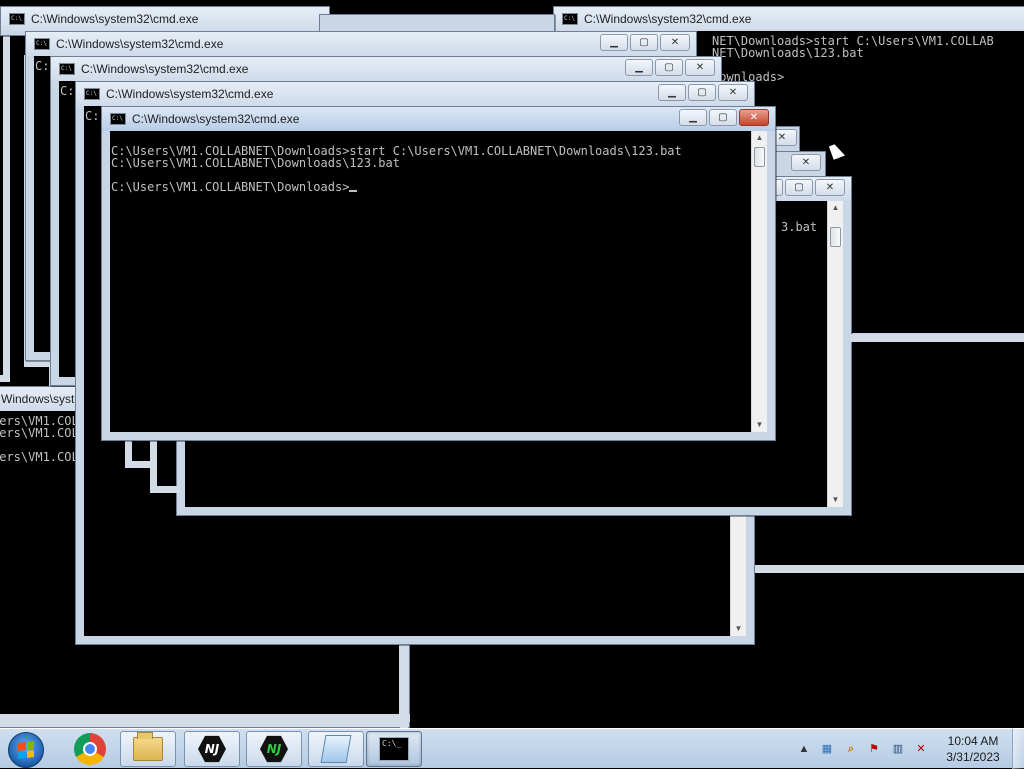 This screenshot has height=769, width=1024. What do you see at coordinates (804, 749) in the screenshot?
I see `show-hidden-icons-arrow-icon: ▲` at bounding box center [804, 749].